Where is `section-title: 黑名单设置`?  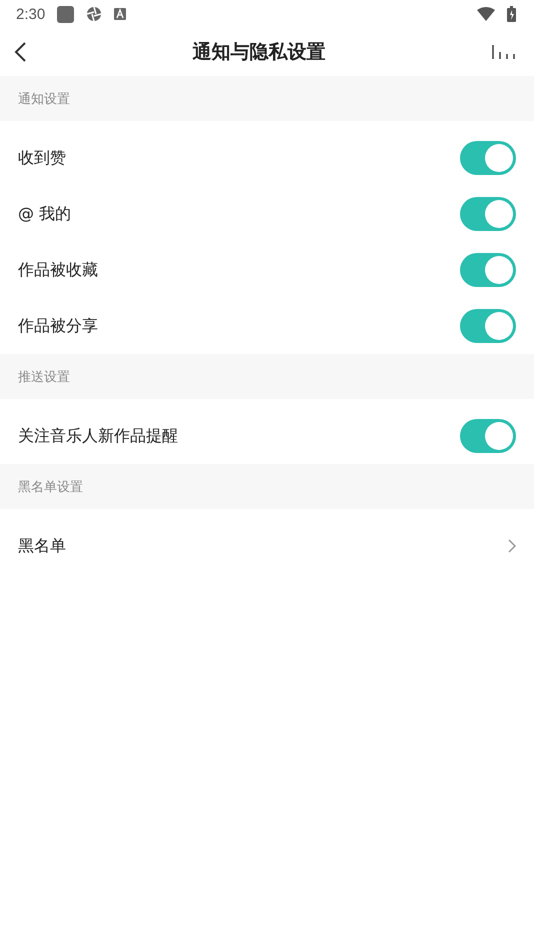 section-title: 黑名单设置 is located at coordinates (50, 487).